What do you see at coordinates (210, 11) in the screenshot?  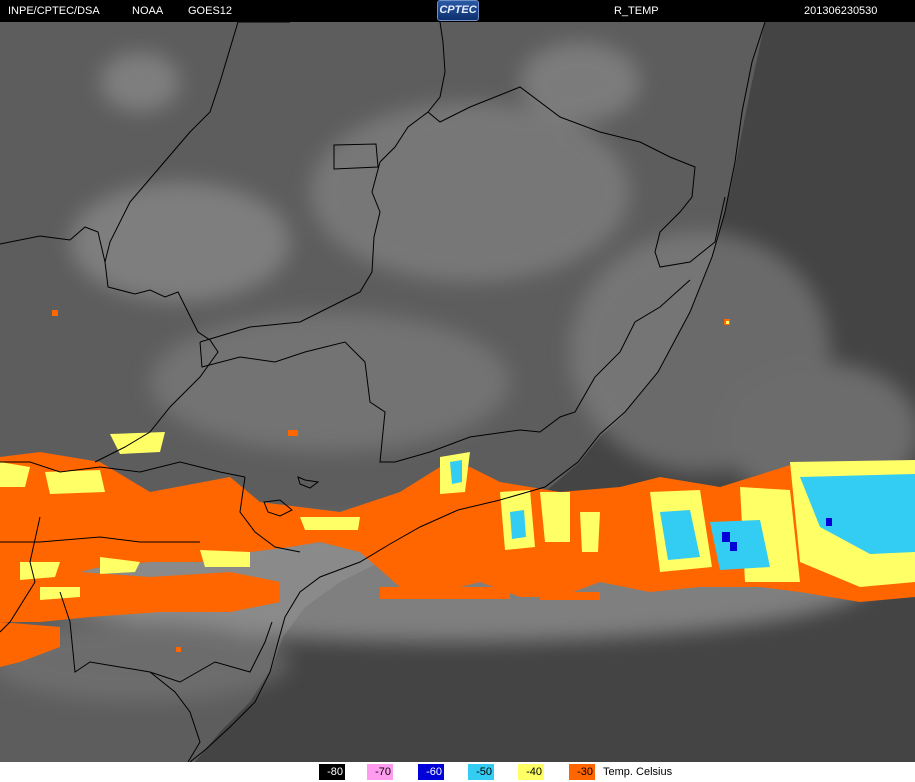 I see `satellite-label: GOES12` at bounding box center [210, 11].